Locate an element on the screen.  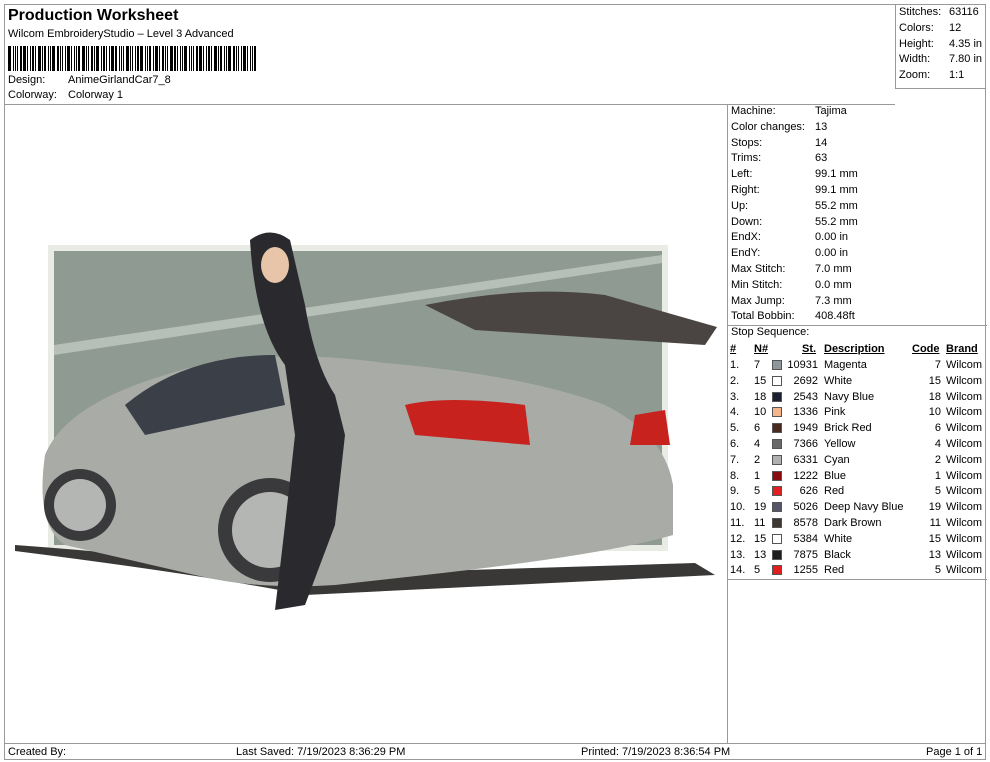
stop-row: 2. 15 2692 White 15 Wilcom is located at coordinates (857, 381).